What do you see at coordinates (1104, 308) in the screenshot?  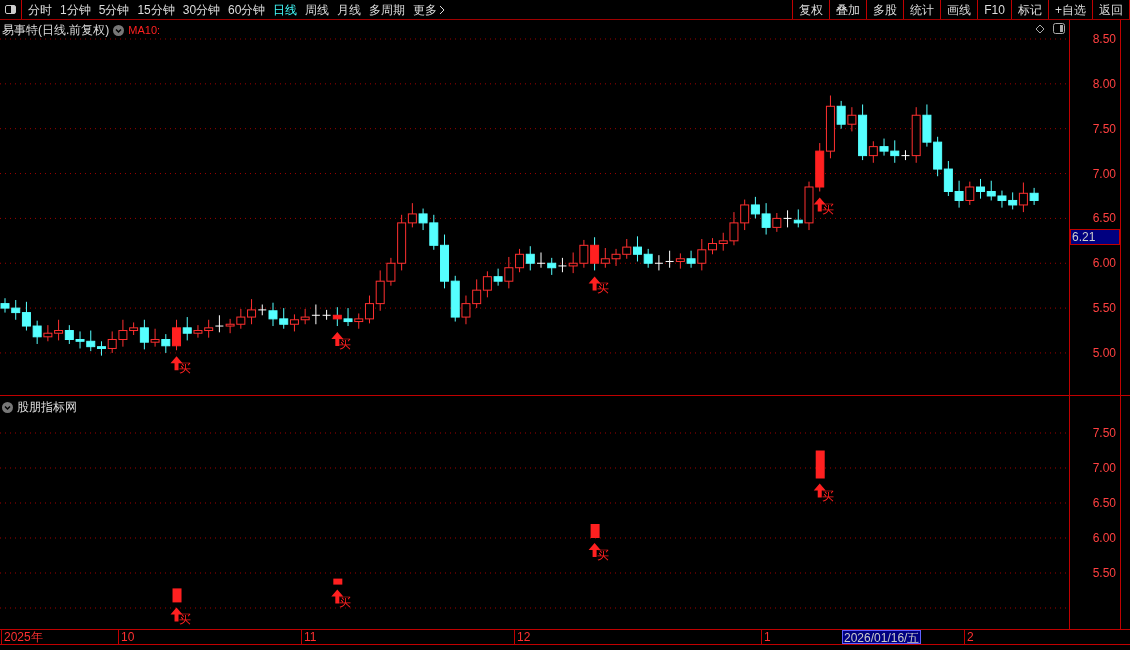 I see `price-tick-label: 5.50` at bounding box center [1104, 308].